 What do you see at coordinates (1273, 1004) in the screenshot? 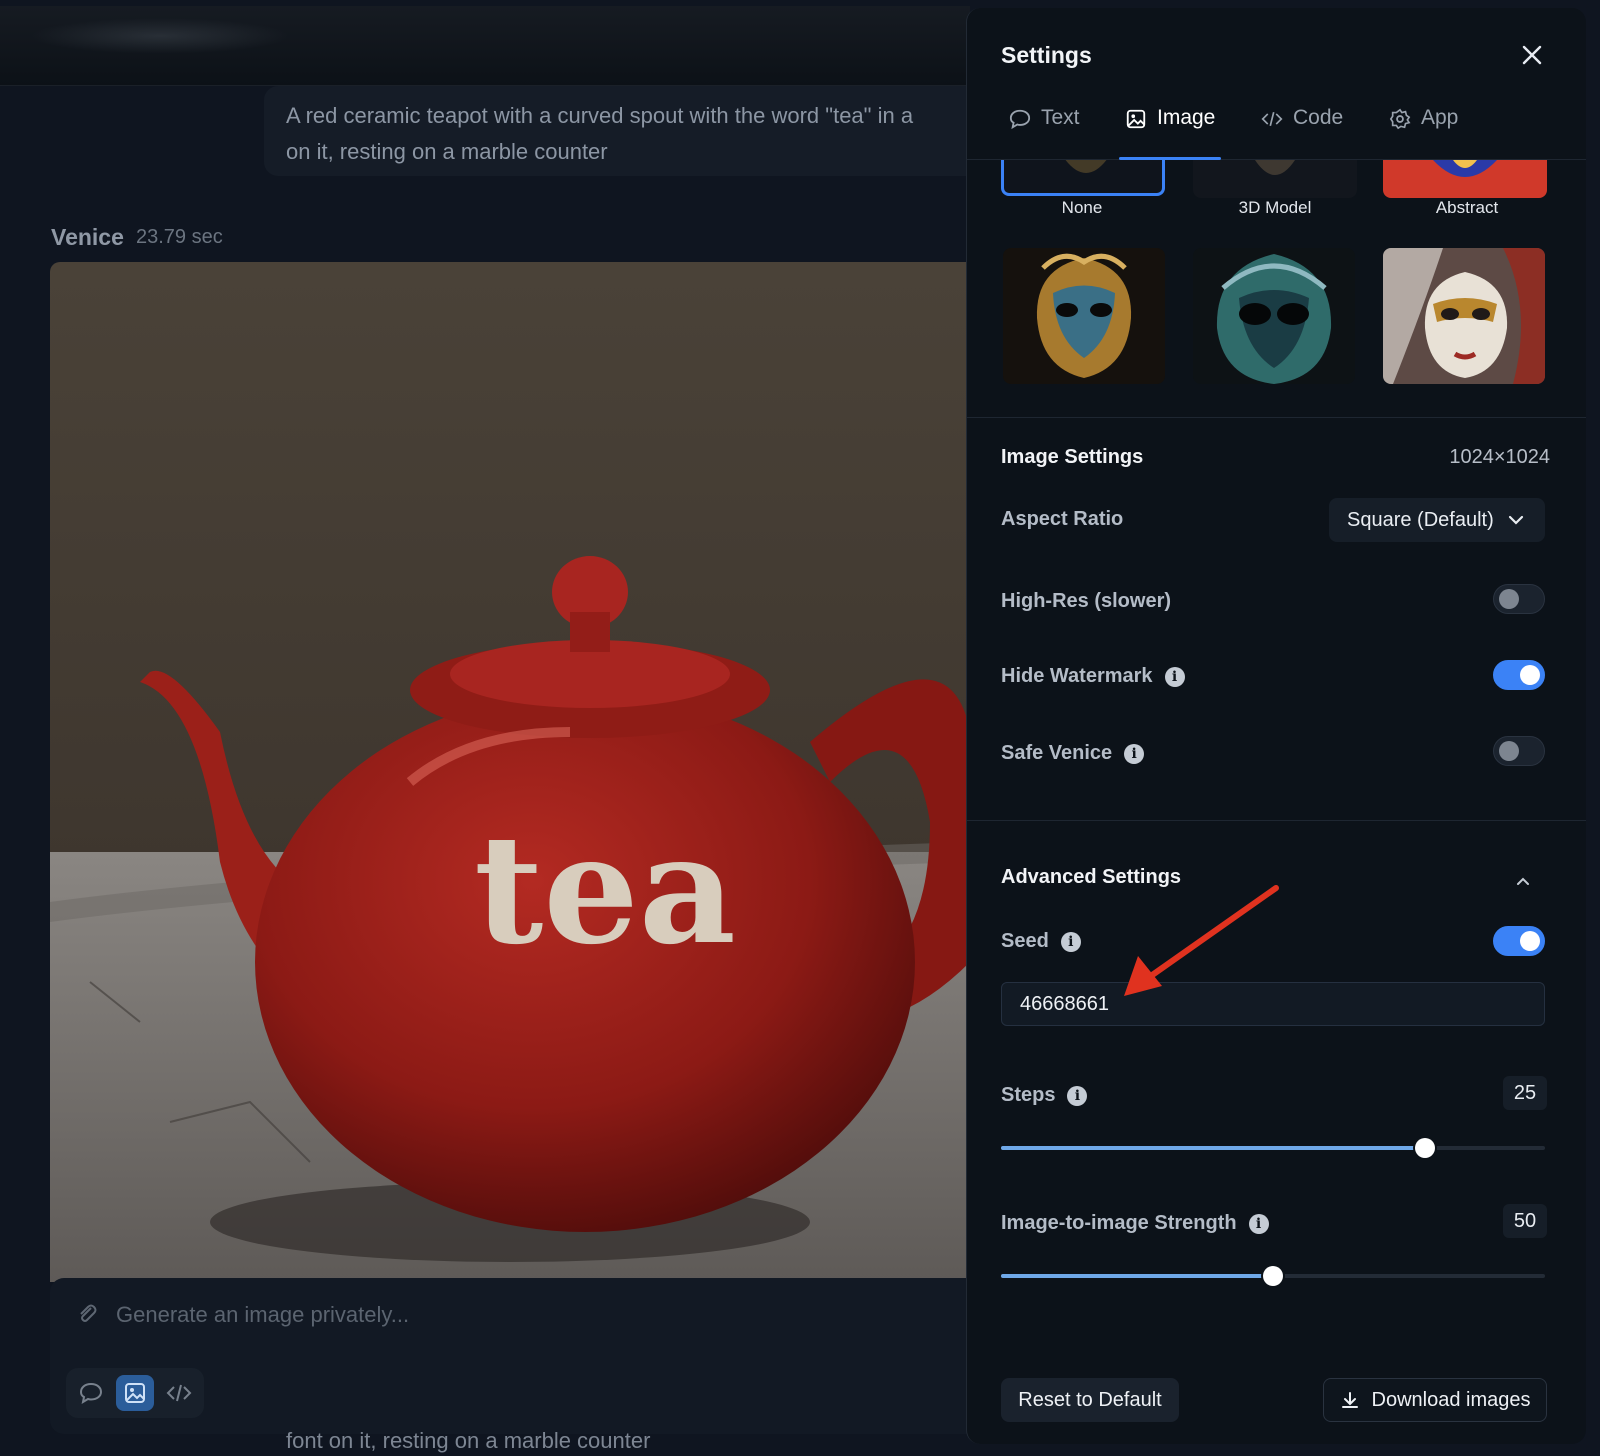
I see `seed-input` at bounding box center [1273, 1004].